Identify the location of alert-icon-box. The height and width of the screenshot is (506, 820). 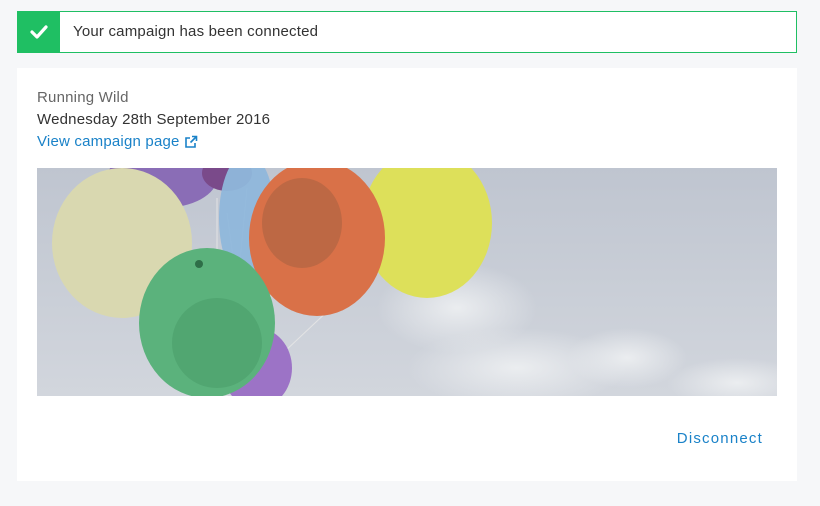
(39, 32).